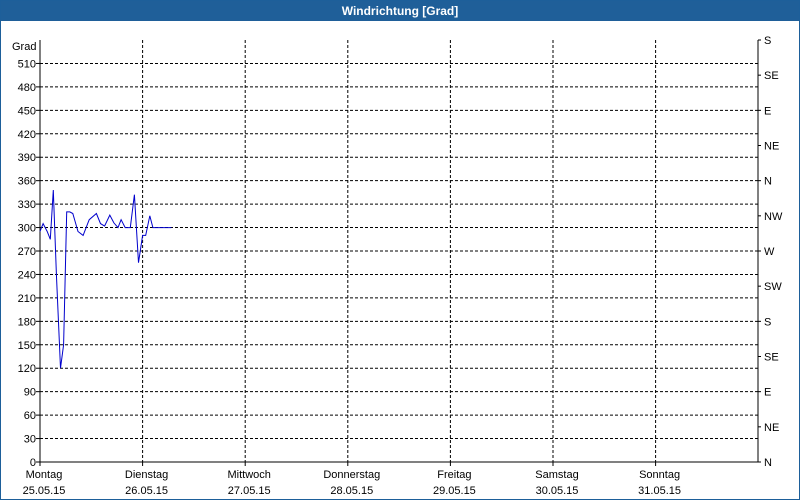  Describe the element at coordinates (454, 475) in the screenshot. I see `x-tick-day-label: Freitag` at that location.